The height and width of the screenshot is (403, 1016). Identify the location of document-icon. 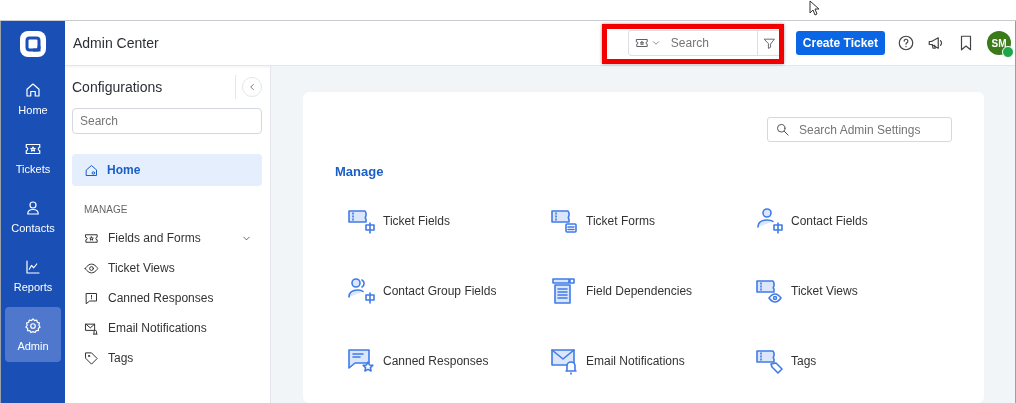
(564, 291).